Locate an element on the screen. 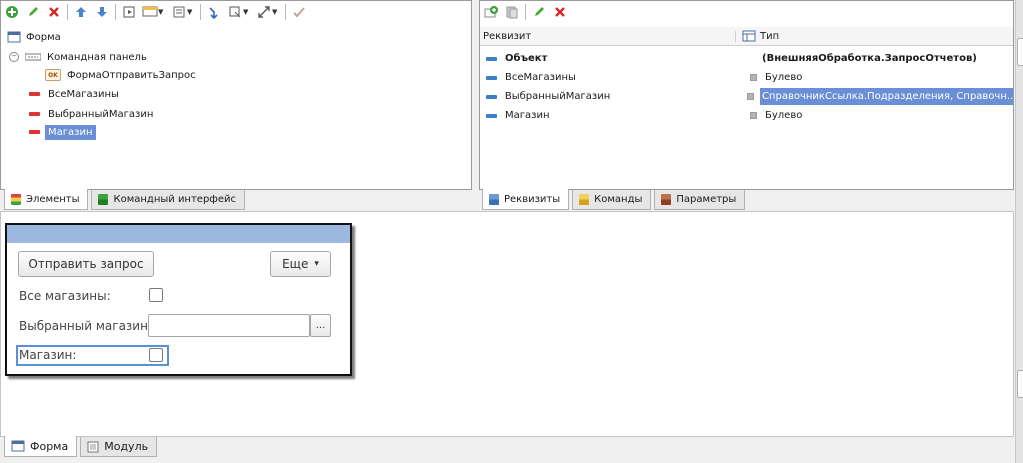 This screenshot has height=463, width=1023. object-icon is located at coordinates (491, 58).